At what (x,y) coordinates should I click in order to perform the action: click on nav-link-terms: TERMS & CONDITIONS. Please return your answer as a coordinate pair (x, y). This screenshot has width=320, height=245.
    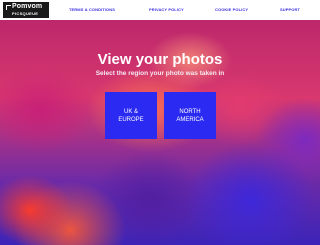
    Looking at the image, I should click on (92, 9).